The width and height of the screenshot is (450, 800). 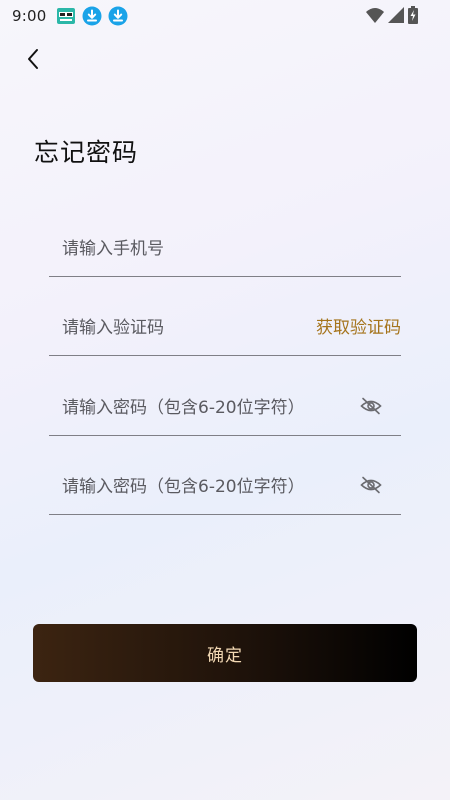 What do you see at coordinates (375, 17) in the screenshot?
I see `wifi-icon` at bounding box center [375, 17].